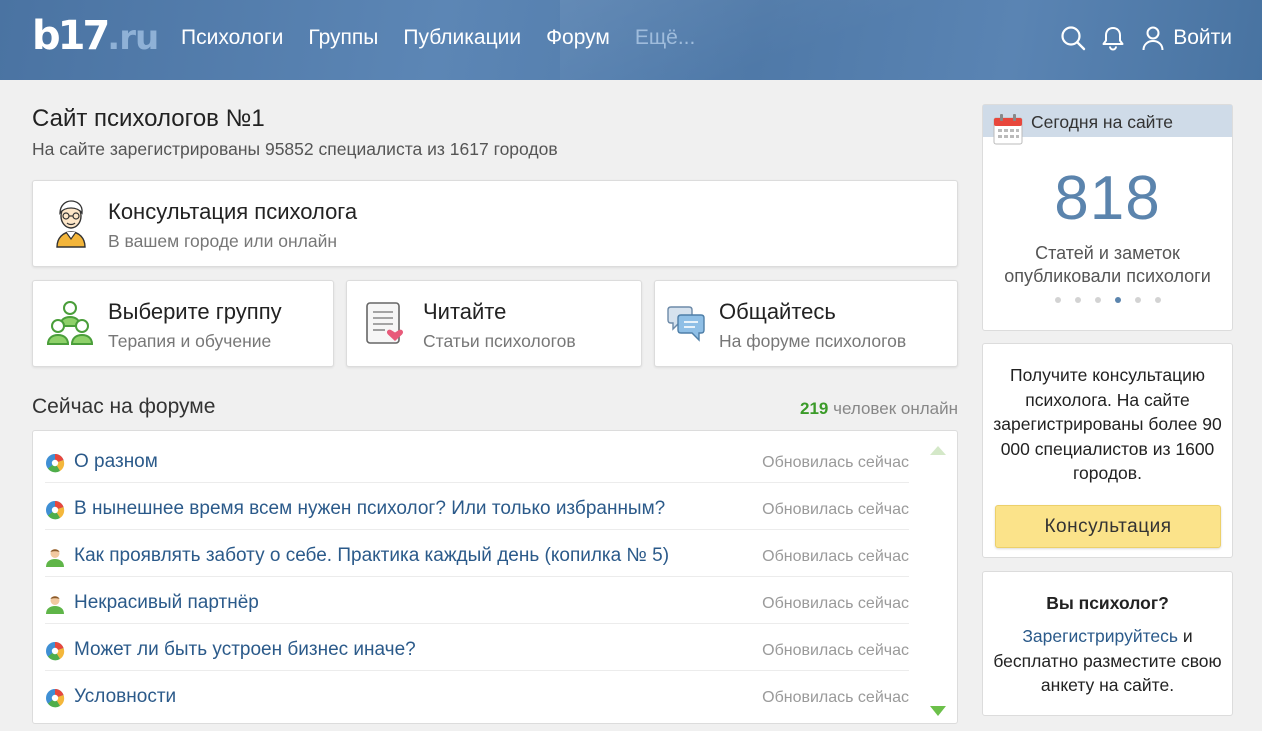 The height and width of the screenshot is (731, 1262). What do you see at coordinates (233, 211) in the screenshot?
I see `consultation-card-title: Консультация психолога` at bounding box center [233, 211].